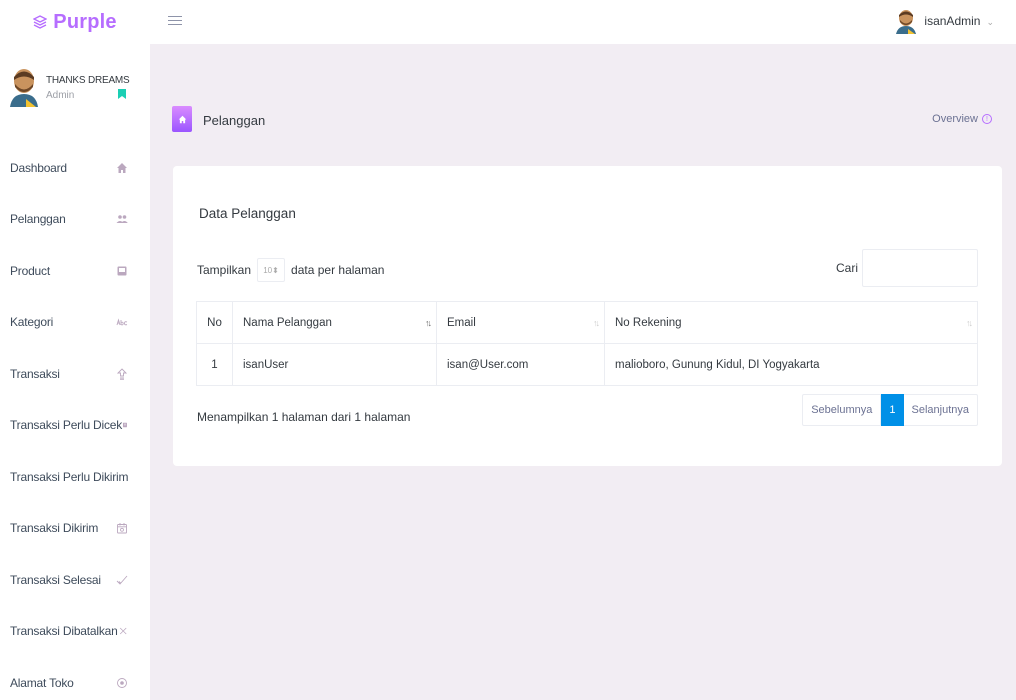 The image size is (1016, 700). Describe the element at coordinates (791, 322) in the screenshot. I see `column-header-no-rekening: No Rekening ↑↓` at that location.